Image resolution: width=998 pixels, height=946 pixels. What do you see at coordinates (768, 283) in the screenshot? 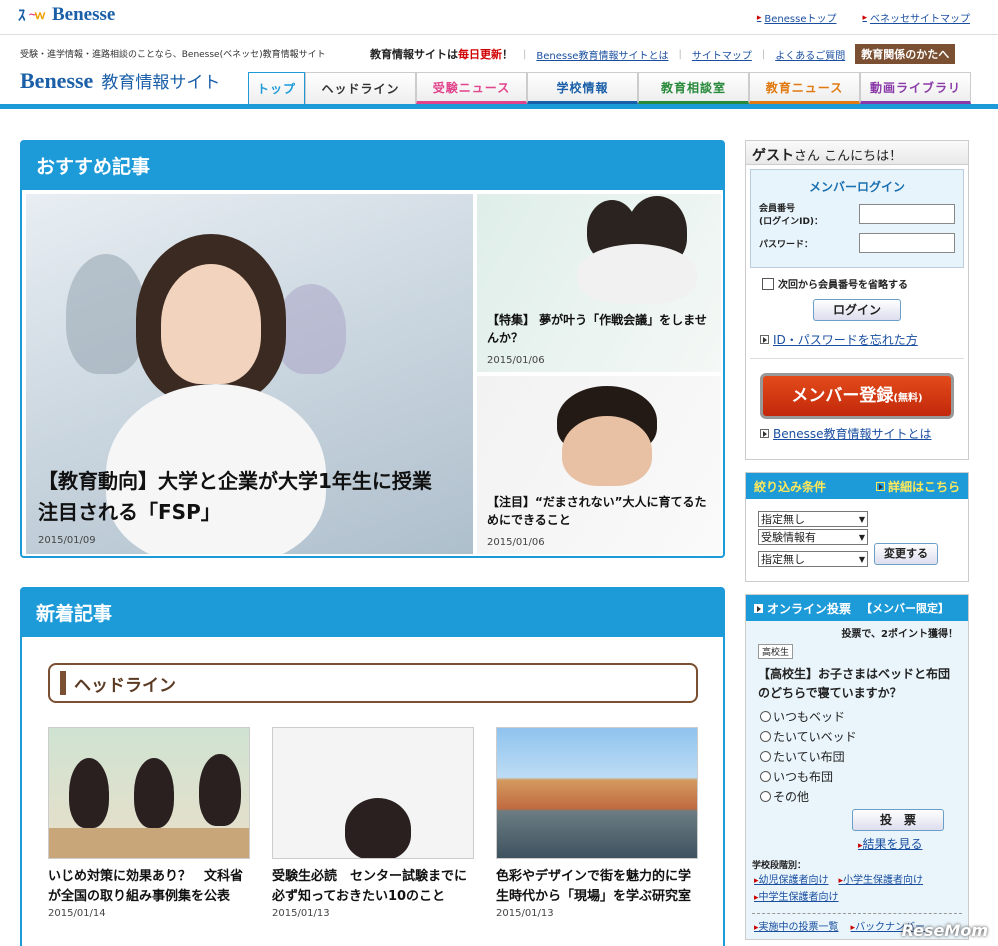
I see `checkbox-icon` at bounding box center [768, 283].